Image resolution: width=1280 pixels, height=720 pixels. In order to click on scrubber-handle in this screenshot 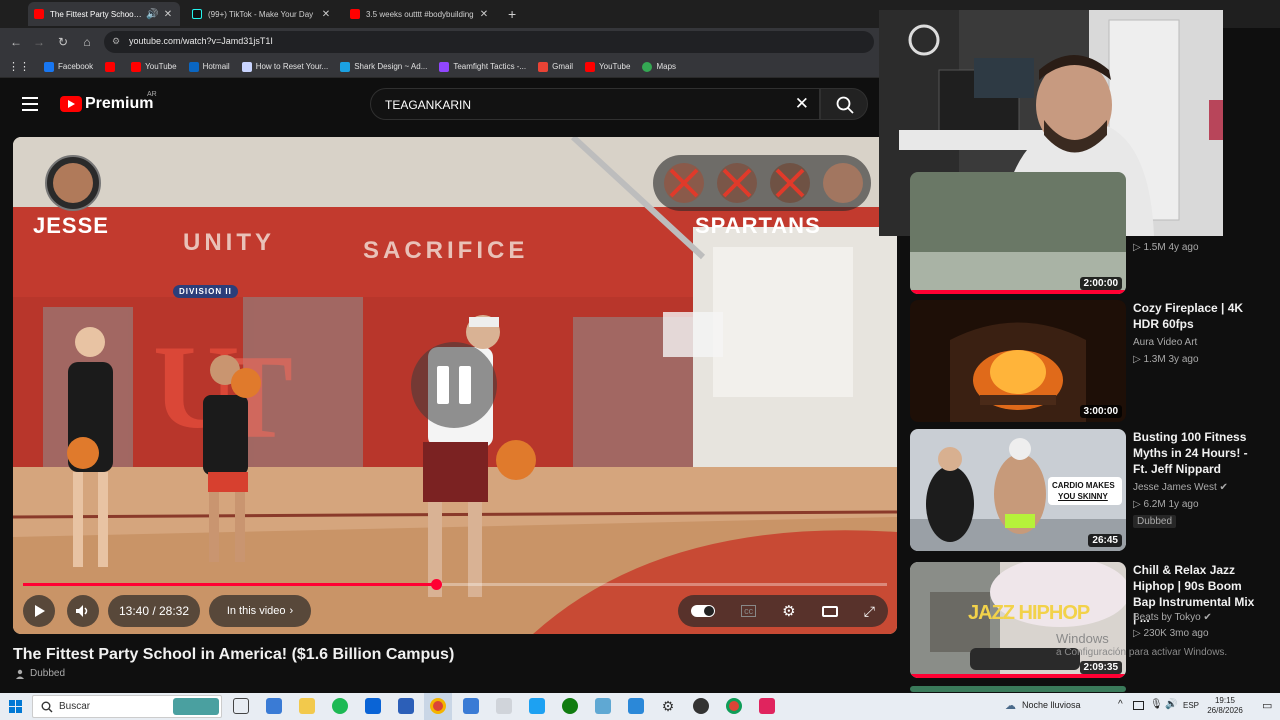, I will do `click(436, 584)`.